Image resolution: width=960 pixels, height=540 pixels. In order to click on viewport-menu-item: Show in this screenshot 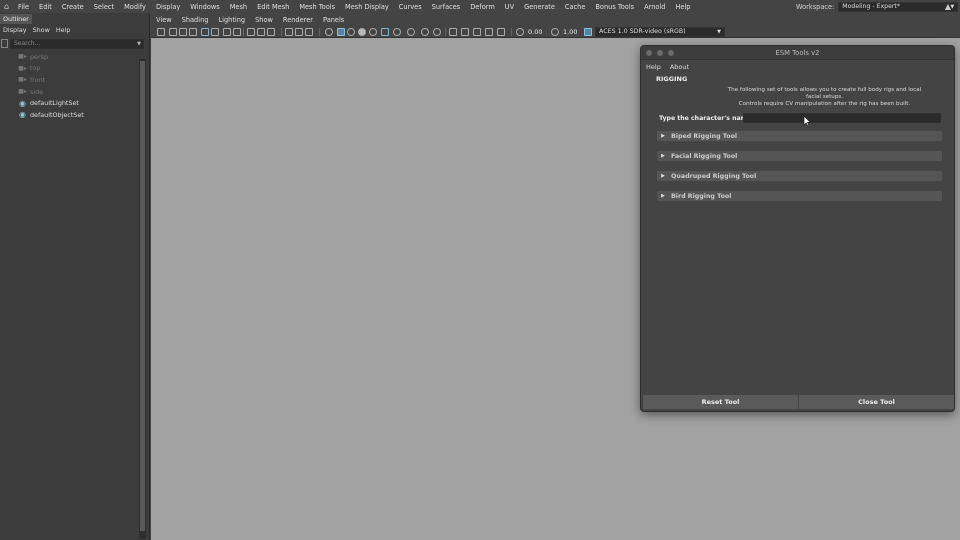, I will do `click(264, 20)`.